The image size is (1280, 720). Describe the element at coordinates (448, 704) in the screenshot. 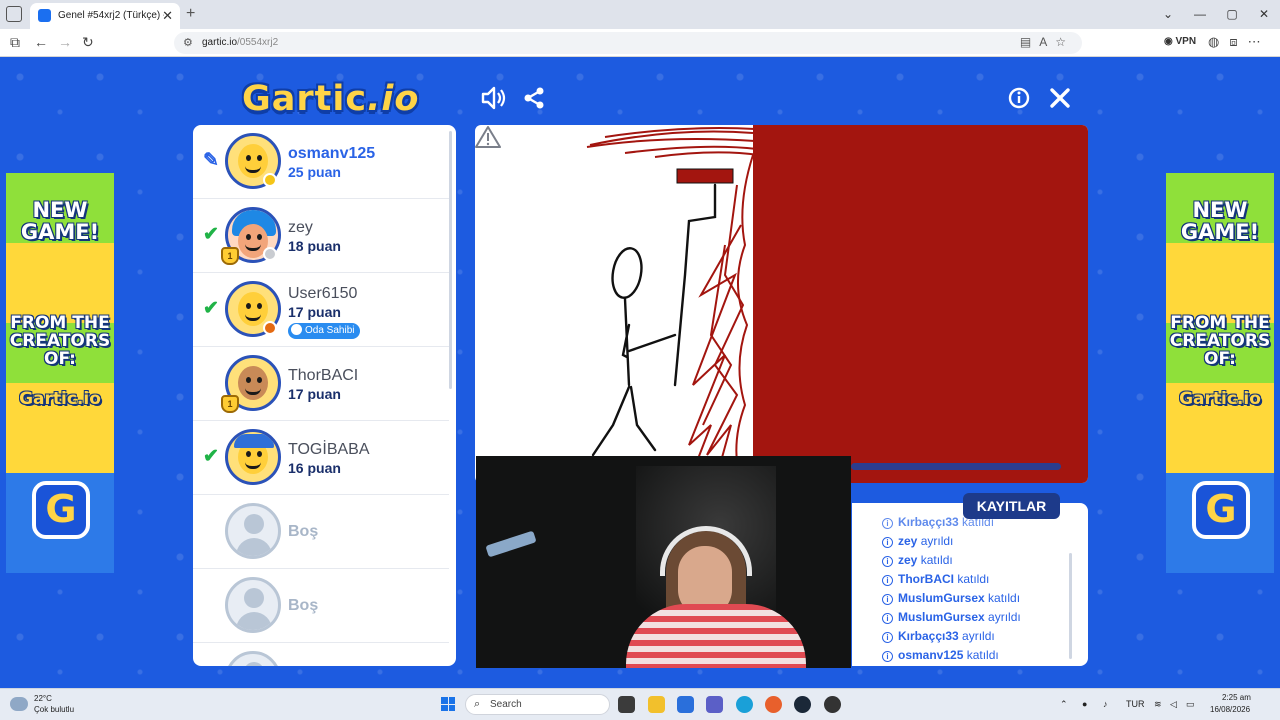

I see `start-button-icon` at that location.